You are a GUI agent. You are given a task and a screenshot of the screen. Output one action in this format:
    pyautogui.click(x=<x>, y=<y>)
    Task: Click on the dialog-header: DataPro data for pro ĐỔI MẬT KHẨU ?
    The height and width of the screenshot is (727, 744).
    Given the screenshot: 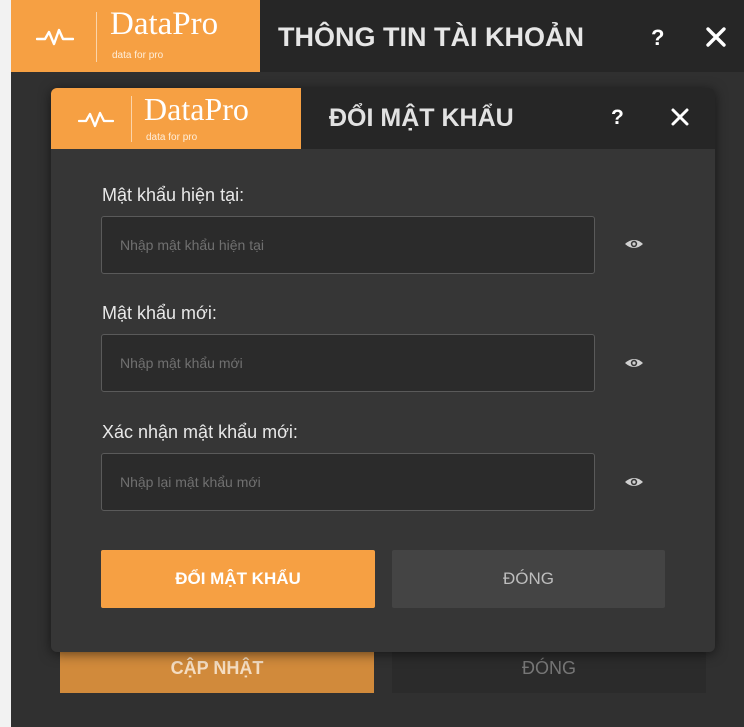 What is the action you would take?
    pyautogui.click(x=383, y=118)
    